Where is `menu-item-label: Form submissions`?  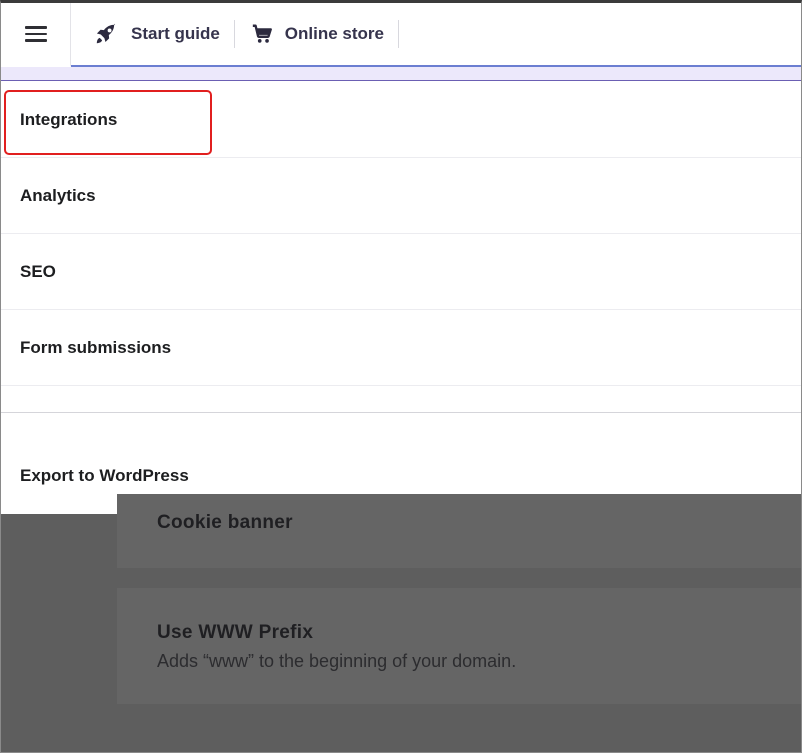 menu-item-label: Form submissions is located at coordinates (96, 347).